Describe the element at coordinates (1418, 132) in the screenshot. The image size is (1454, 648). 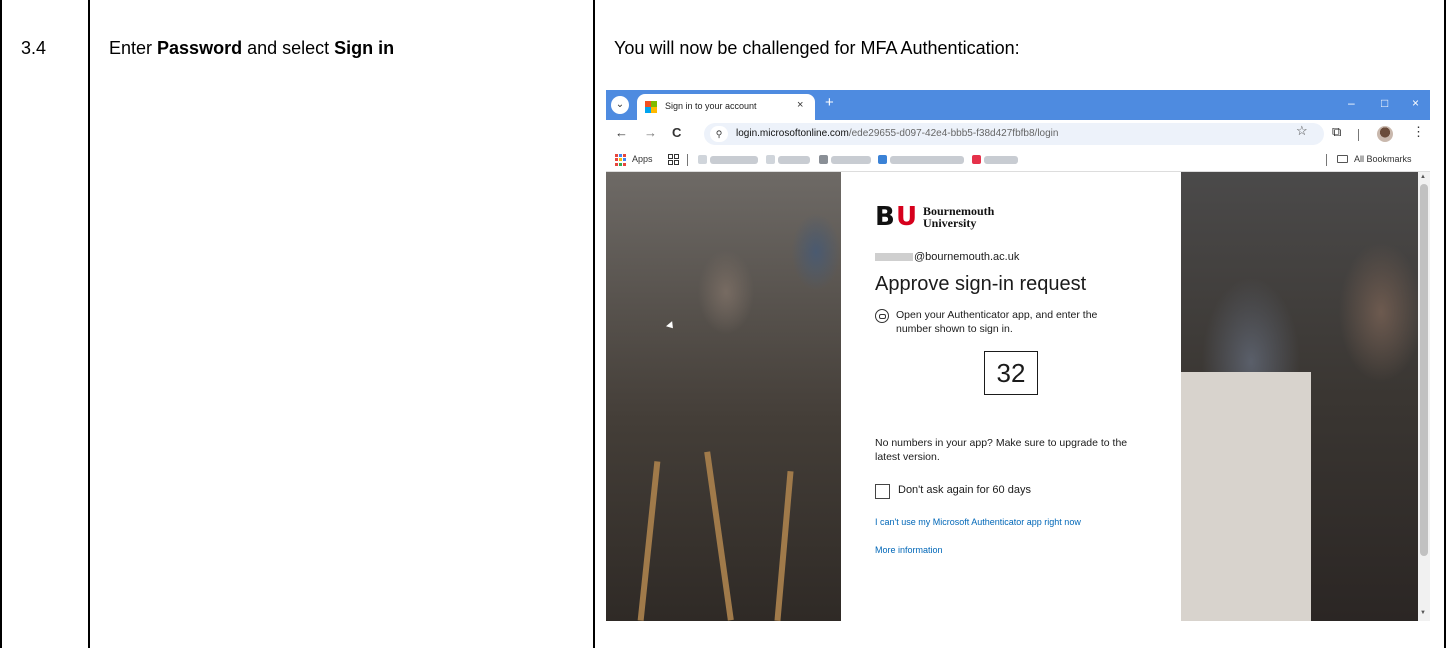
I see `browser-menu-icon: ⋮` at that location.